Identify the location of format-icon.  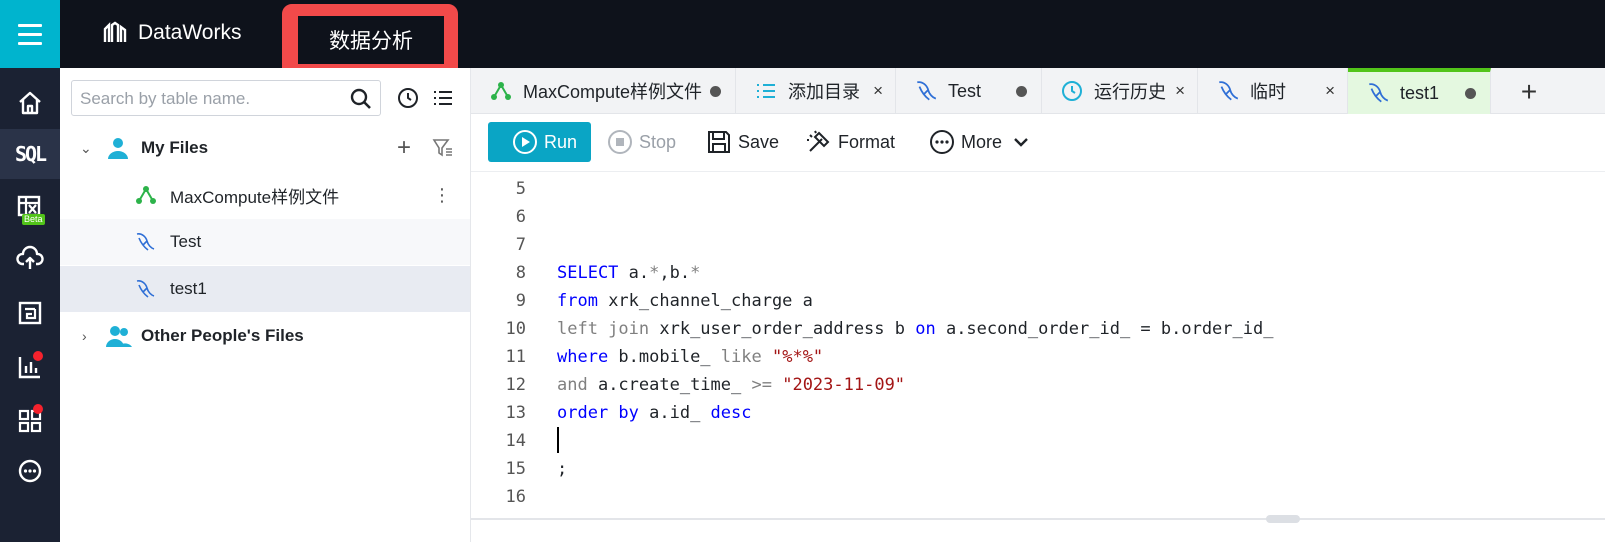
(818, 141).